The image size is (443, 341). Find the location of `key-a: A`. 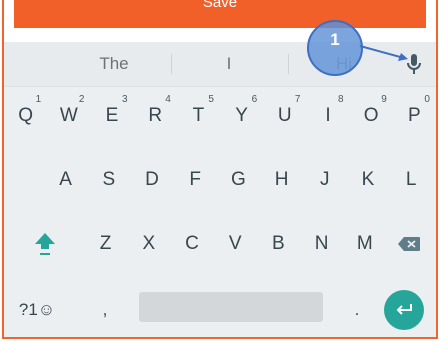

key-a: A is located at coordinates (65, 180).